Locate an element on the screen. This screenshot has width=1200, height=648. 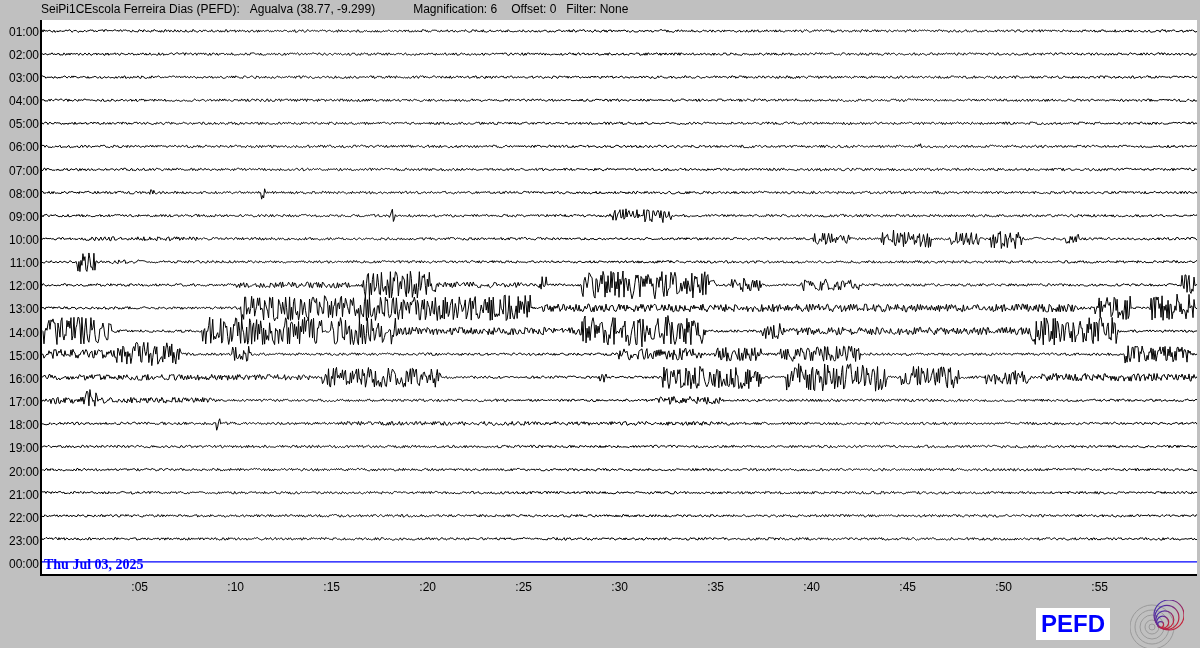
hour-label: 08:00 is located at coordinates (23, 193).